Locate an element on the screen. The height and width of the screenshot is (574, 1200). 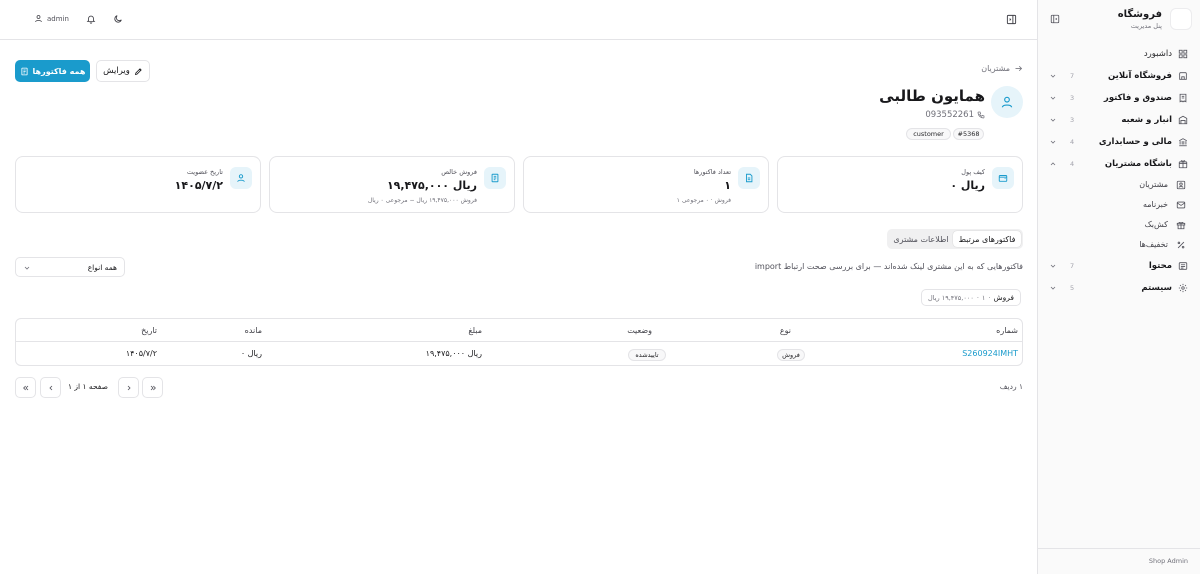
edit-button: ویرایش is located at coordinates (123, 71).